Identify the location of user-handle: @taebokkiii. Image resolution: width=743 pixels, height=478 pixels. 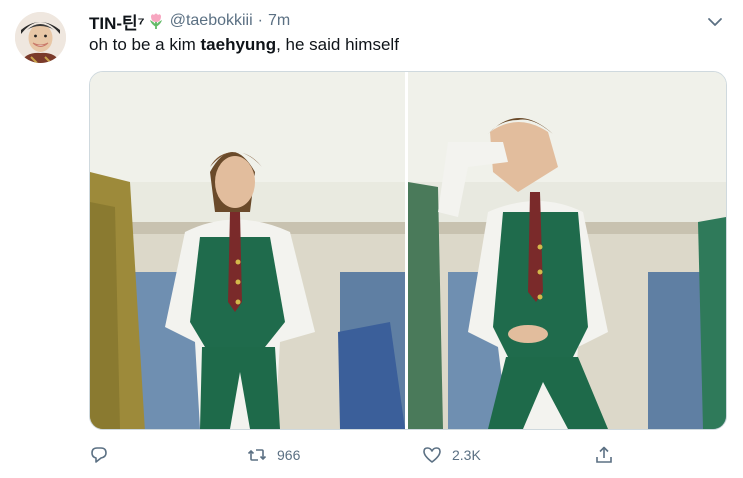
(211, 21).